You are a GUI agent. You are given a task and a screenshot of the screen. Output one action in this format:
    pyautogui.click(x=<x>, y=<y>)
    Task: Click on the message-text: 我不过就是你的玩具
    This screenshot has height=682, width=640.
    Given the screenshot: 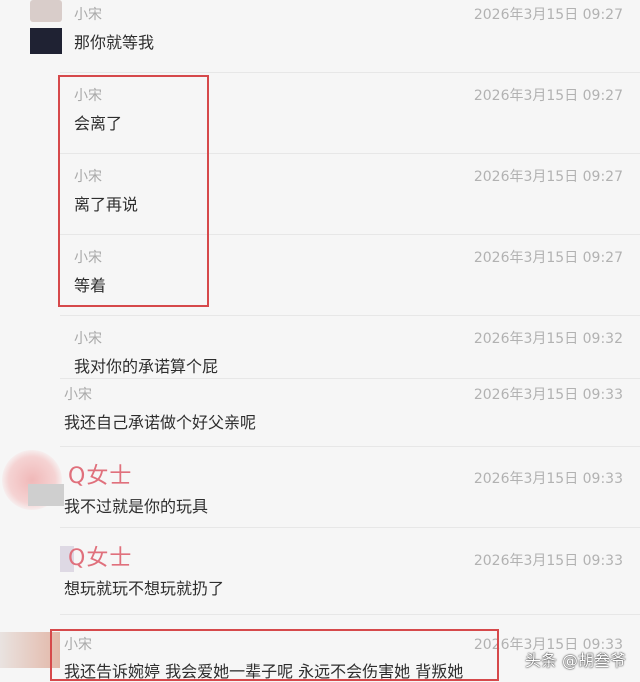 What is the action you would take?
    pyautogui.click(x=136, y=506)
    